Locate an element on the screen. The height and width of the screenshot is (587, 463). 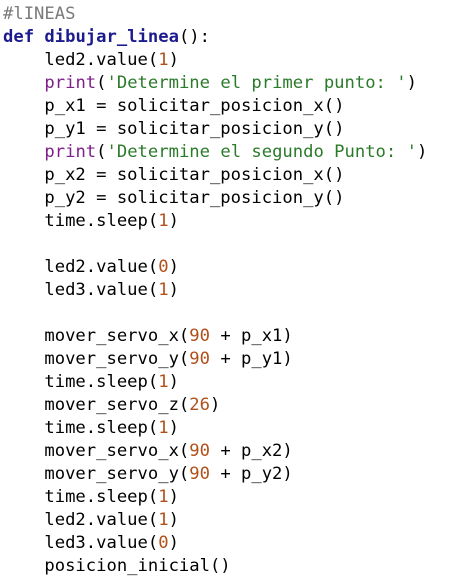
code-token-num: 26 is located at coordinates (199, 405).